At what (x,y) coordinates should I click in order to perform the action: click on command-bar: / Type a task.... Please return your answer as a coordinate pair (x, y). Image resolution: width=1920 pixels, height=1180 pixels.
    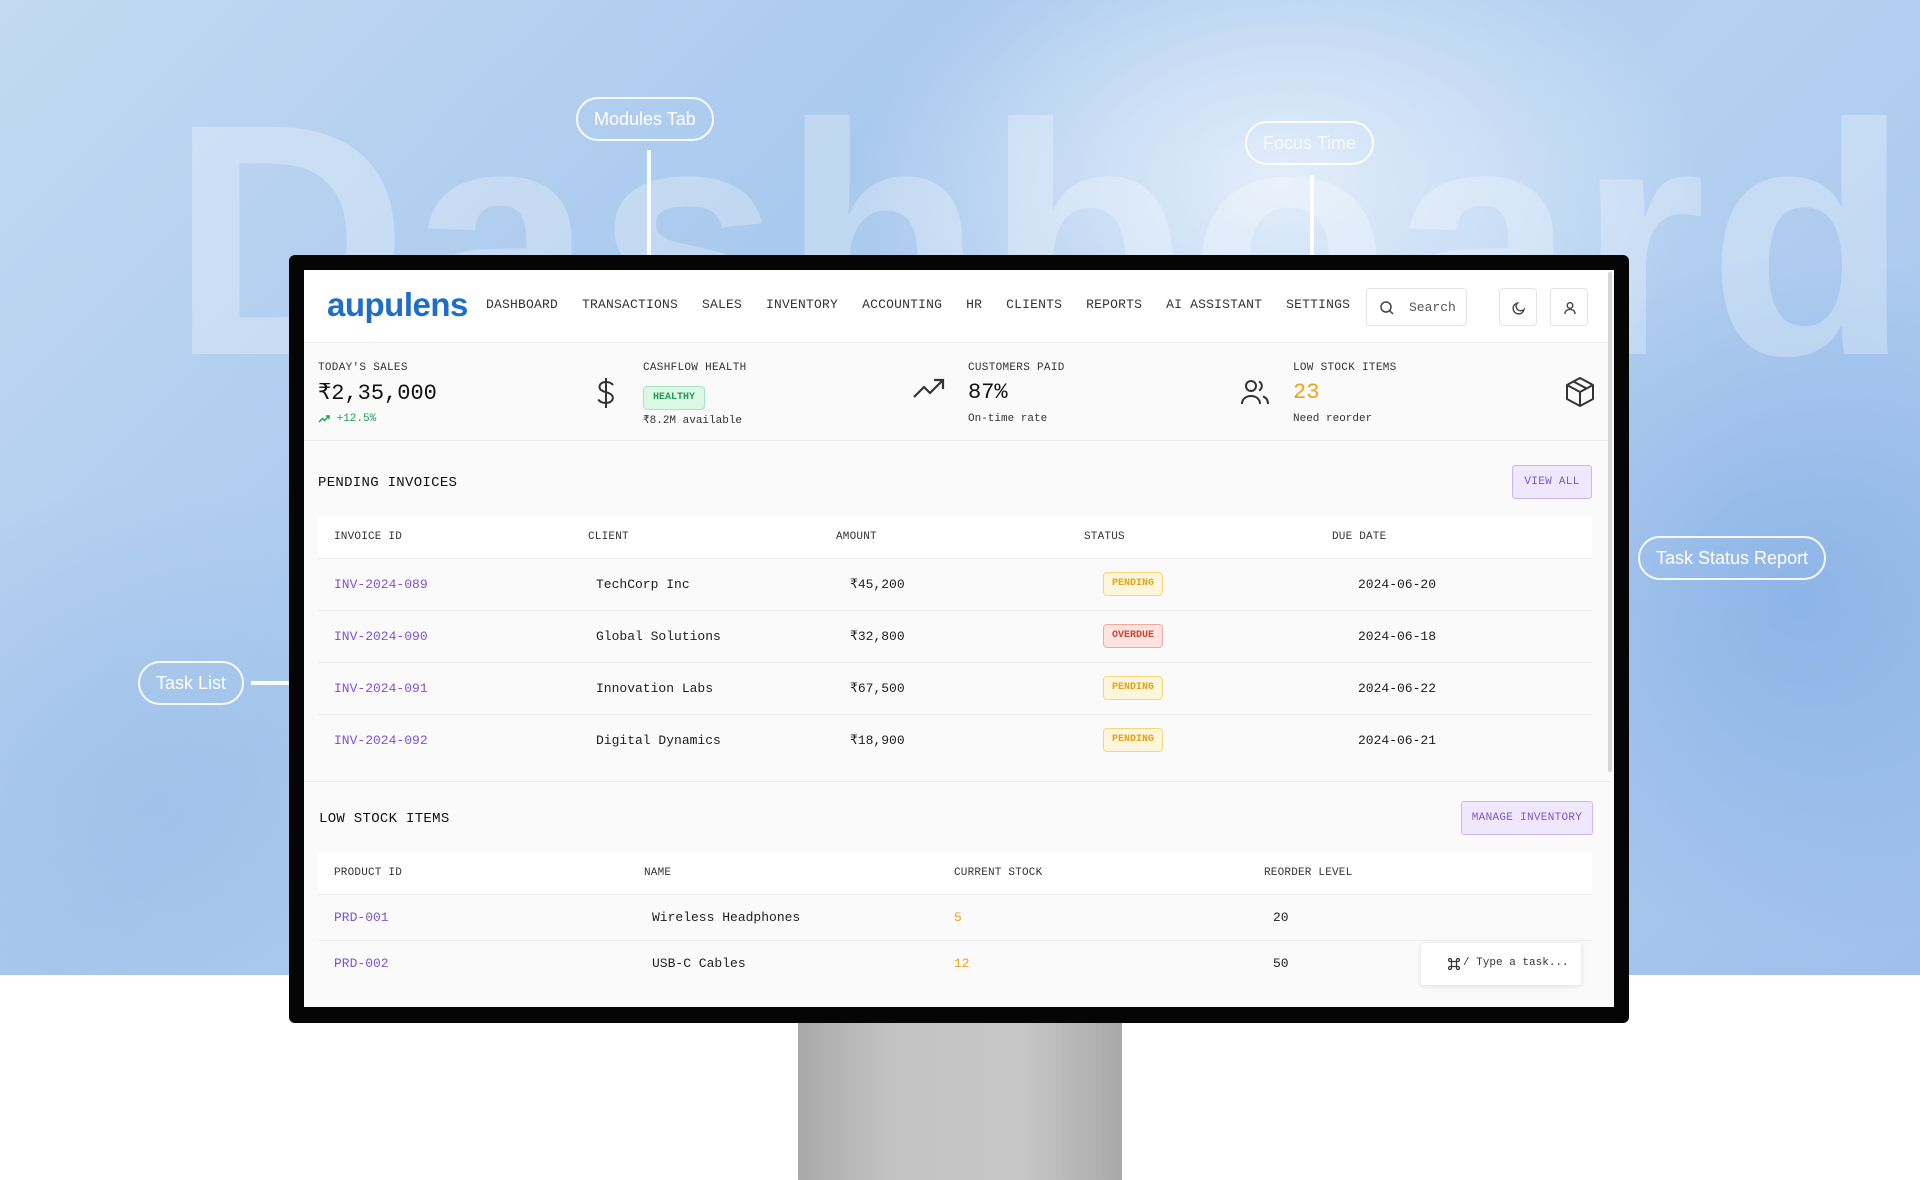
    Looking at the image, I should click on (1501, 964).